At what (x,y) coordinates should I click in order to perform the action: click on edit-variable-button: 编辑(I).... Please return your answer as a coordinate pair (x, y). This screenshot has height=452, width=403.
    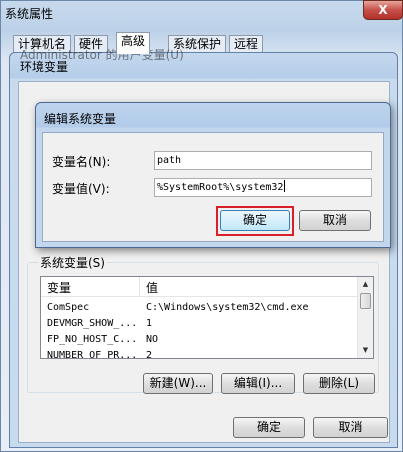
    Looking at the image, I should click on (258, 383).